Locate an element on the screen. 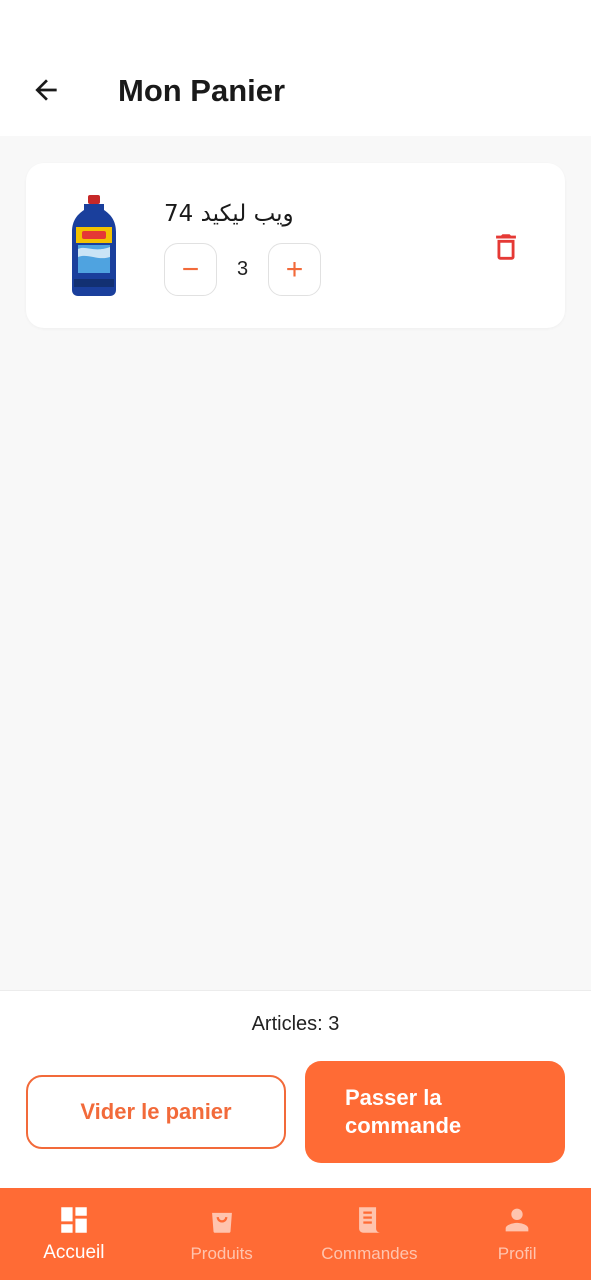 This screenshot has height=1280, width=591. articles-count: Articles: 3 is located at coordinates (295, 1024).